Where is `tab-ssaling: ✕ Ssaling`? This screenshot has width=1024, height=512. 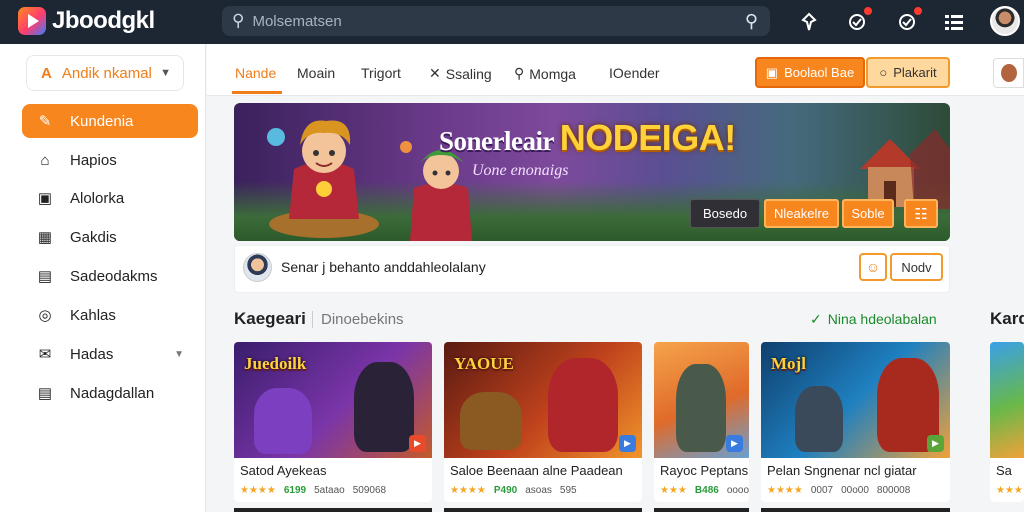 tab-ssaling: ✕ Ssaling is located at coordinates (460, 73).